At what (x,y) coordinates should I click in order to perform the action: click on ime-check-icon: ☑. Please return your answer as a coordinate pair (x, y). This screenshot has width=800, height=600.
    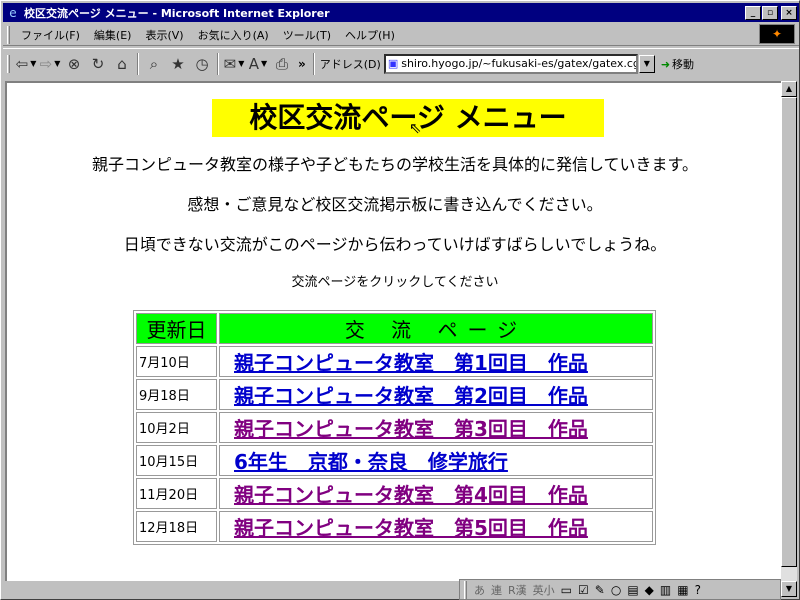
    Looking at the image, I should click on (583, 590).